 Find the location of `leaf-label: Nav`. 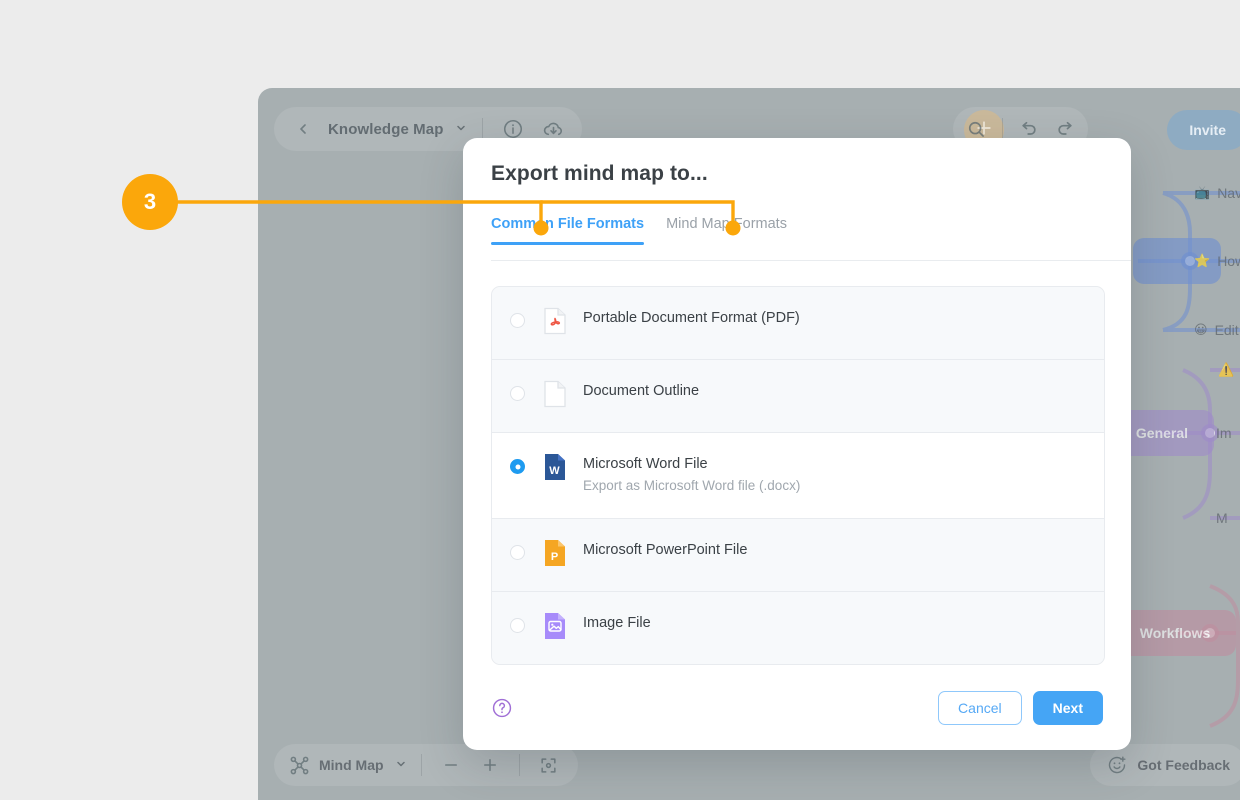

leaf-label: Nav is located at coordinates (1228, 193).